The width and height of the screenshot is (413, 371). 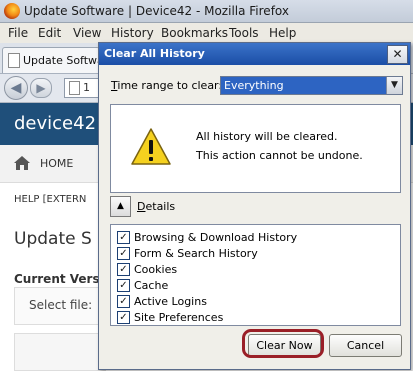 What do you see at coordinates (12, 11) in the screenshot?
I see `firefox-logo-icon` at bounding box center [12, 11].